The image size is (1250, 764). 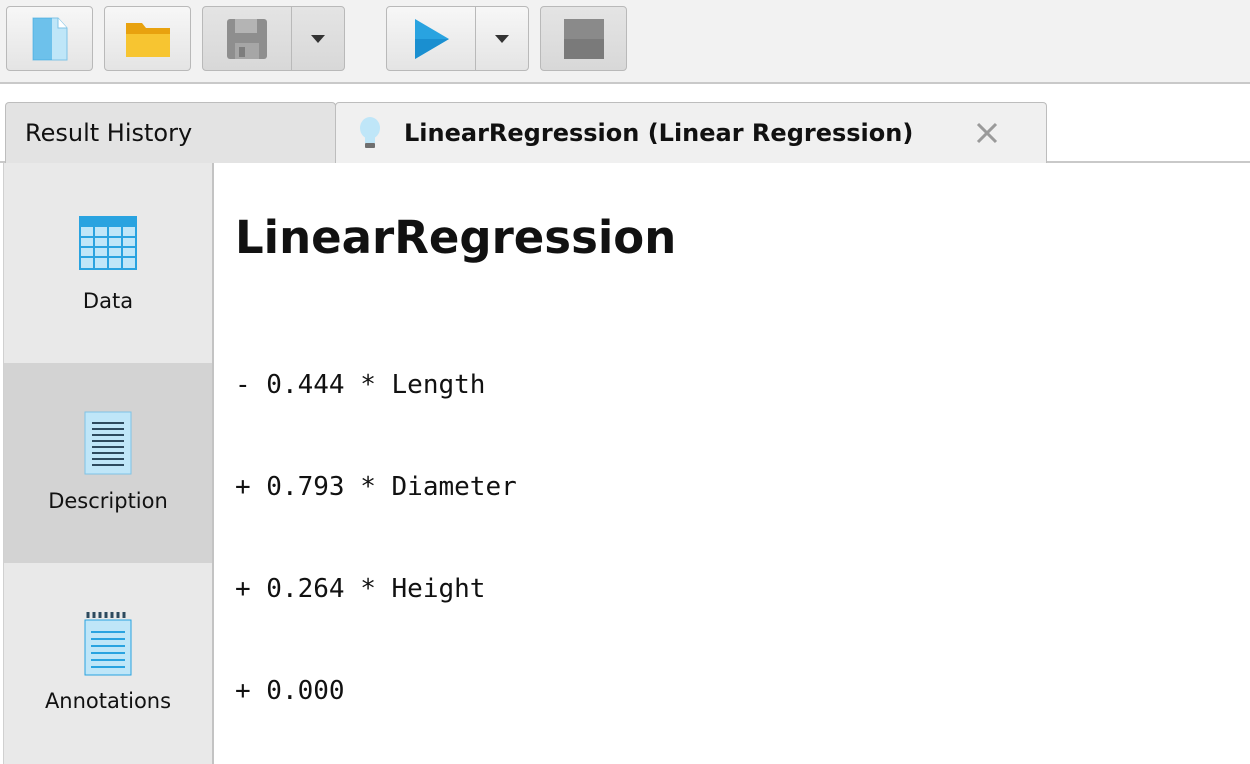 I want to click on model-line: + 0.793 * Diameter, so click(x=376, y=487).